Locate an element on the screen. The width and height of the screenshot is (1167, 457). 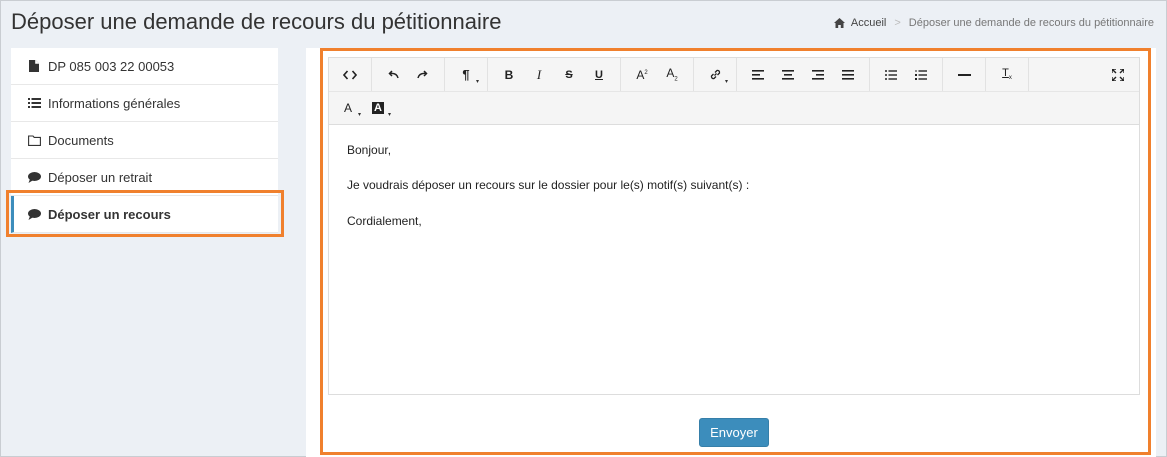
text-color-dropdown: A ▾ is located at coordinates (348, 108).